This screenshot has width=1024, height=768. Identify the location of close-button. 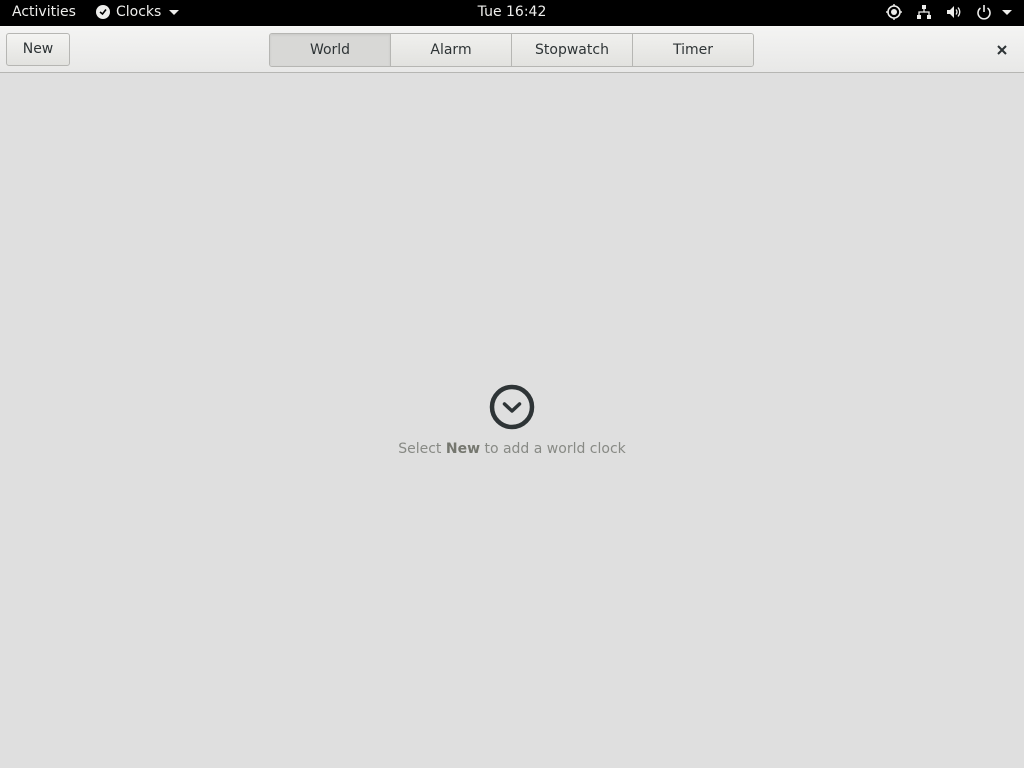
(1002, 50).